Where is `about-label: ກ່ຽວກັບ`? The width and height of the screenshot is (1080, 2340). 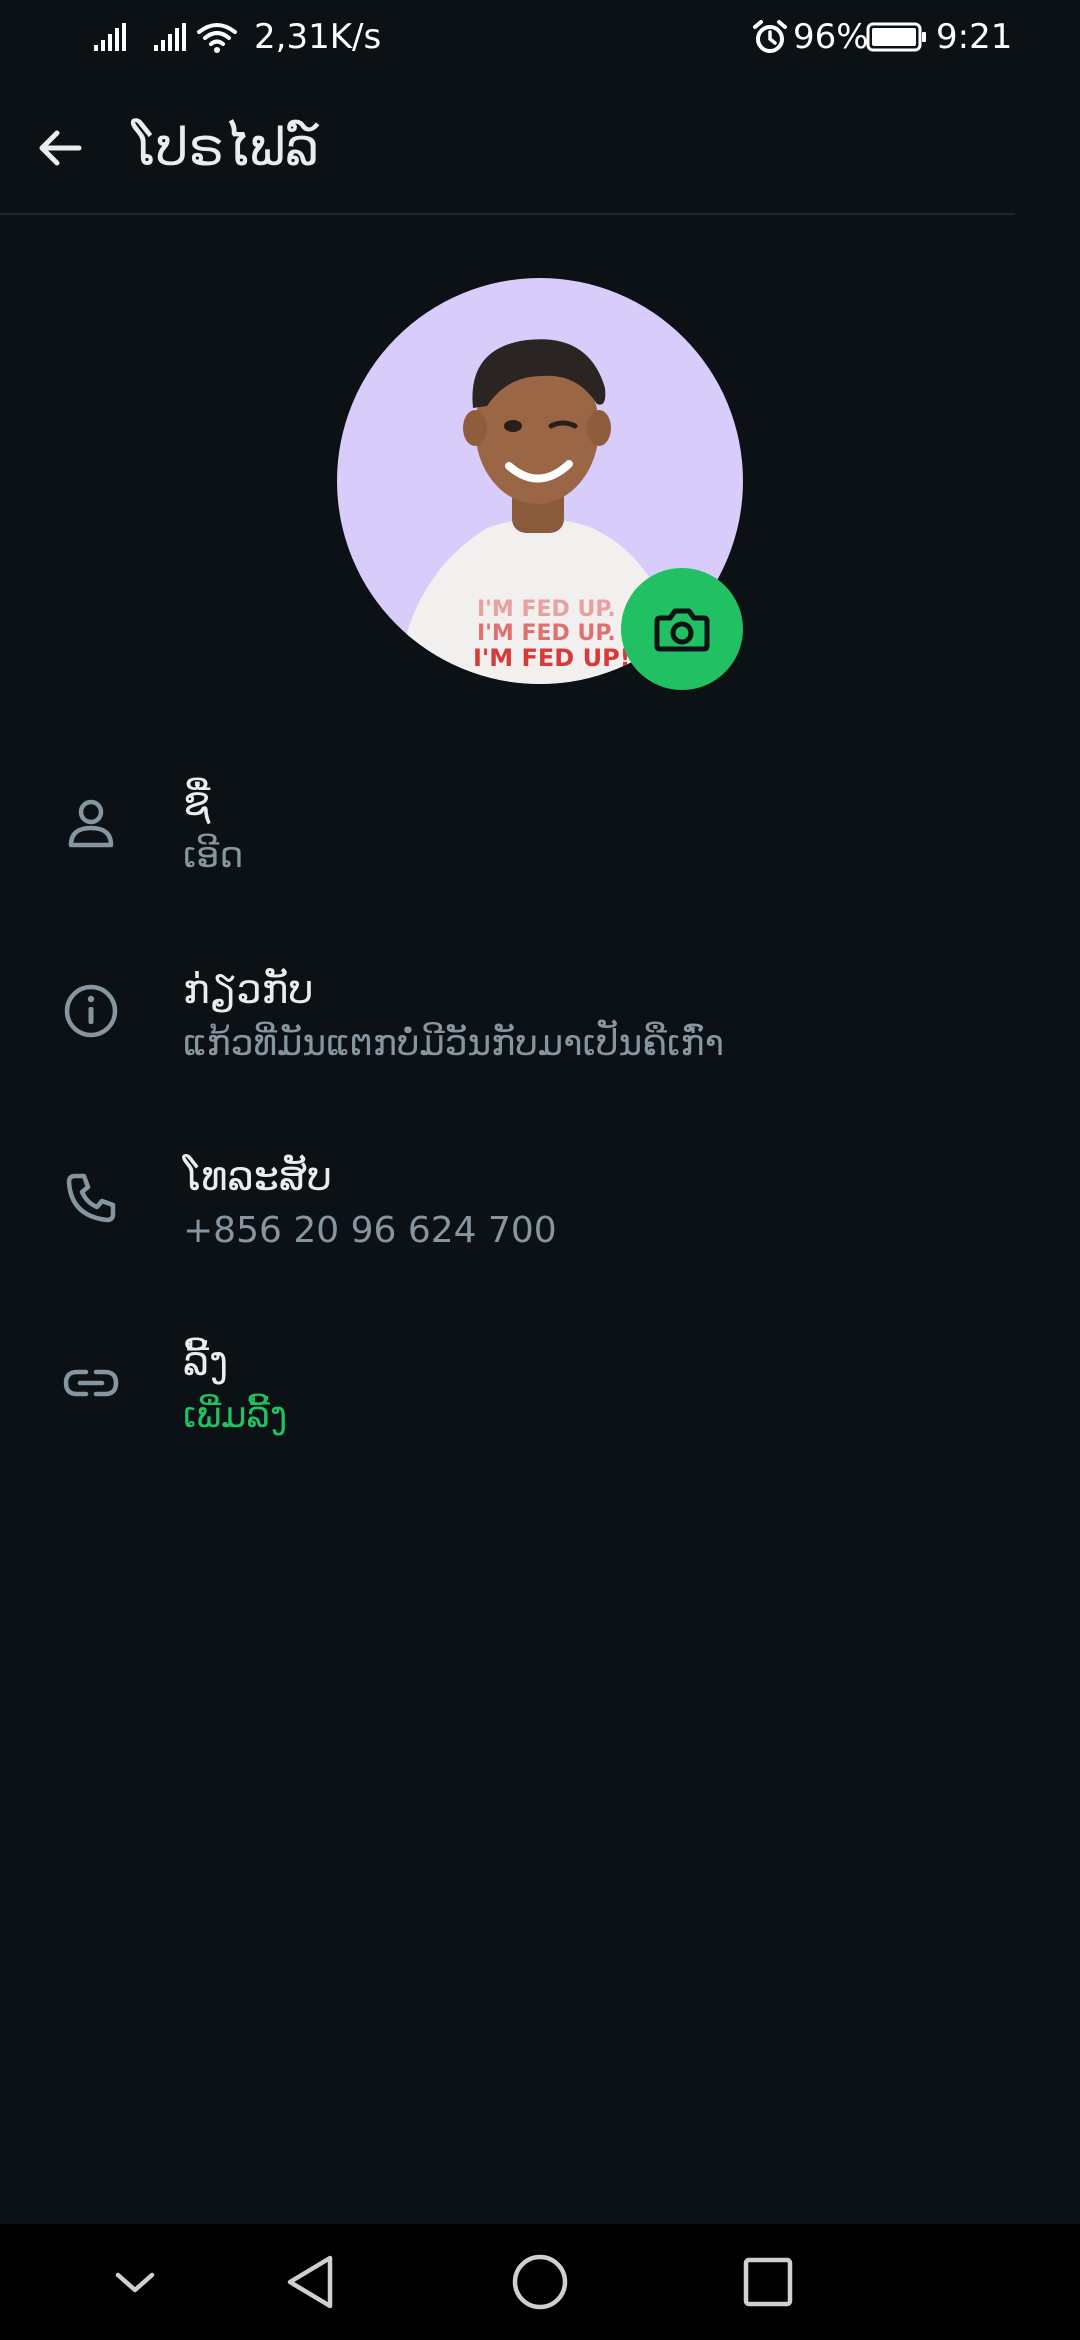
about-label: ກ່ຽວກັບ is located at coordinates (248, 990).